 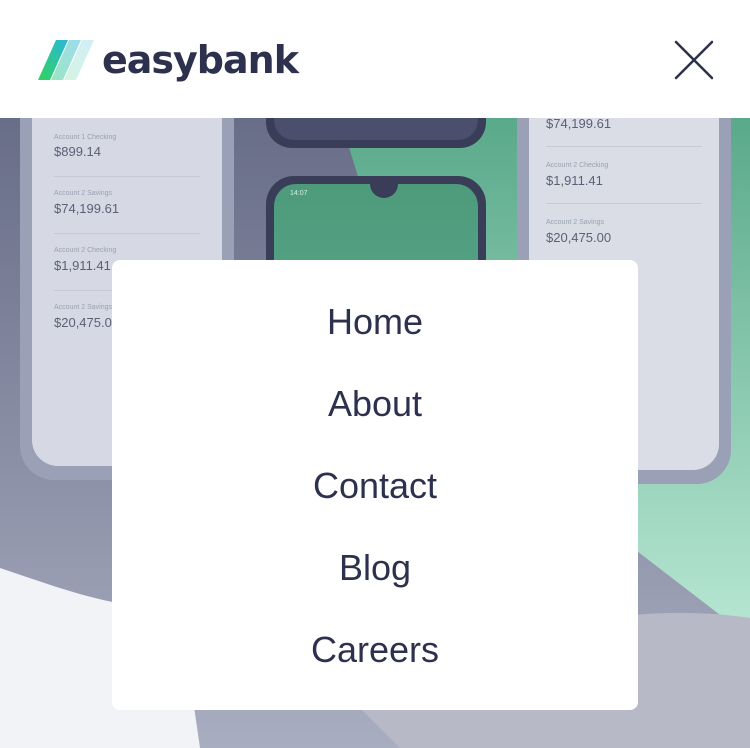 What do you see at coordinates (77, 151) in the screenshot?
I see `account-value: $899.14` at bounding box center [77, 151].